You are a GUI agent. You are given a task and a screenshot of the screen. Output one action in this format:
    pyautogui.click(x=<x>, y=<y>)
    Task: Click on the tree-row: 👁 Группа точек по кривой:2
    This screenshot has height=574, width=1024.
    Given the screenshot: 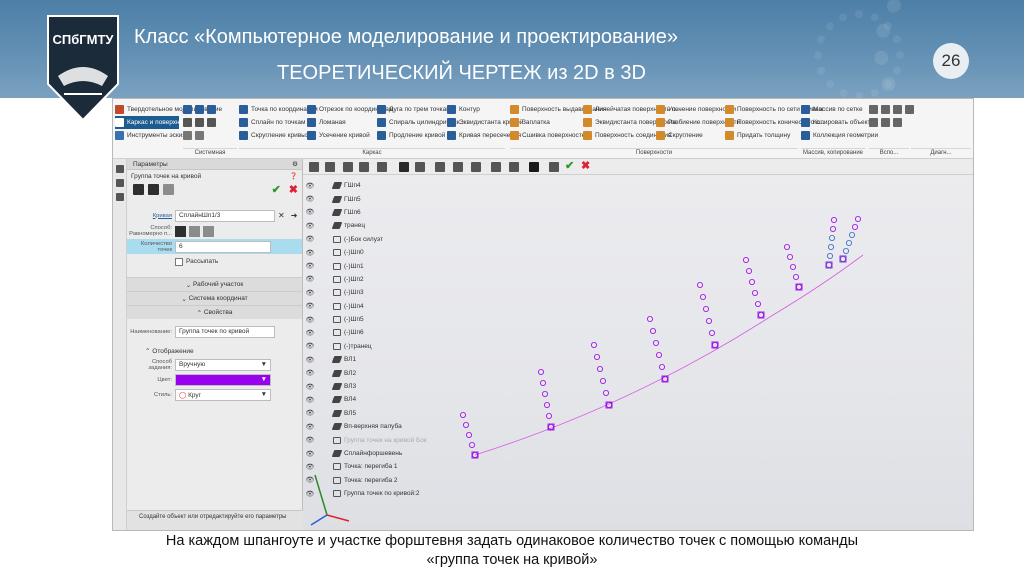 What is the action you would take?
    pyautogui.click(x=385, y=493)
    